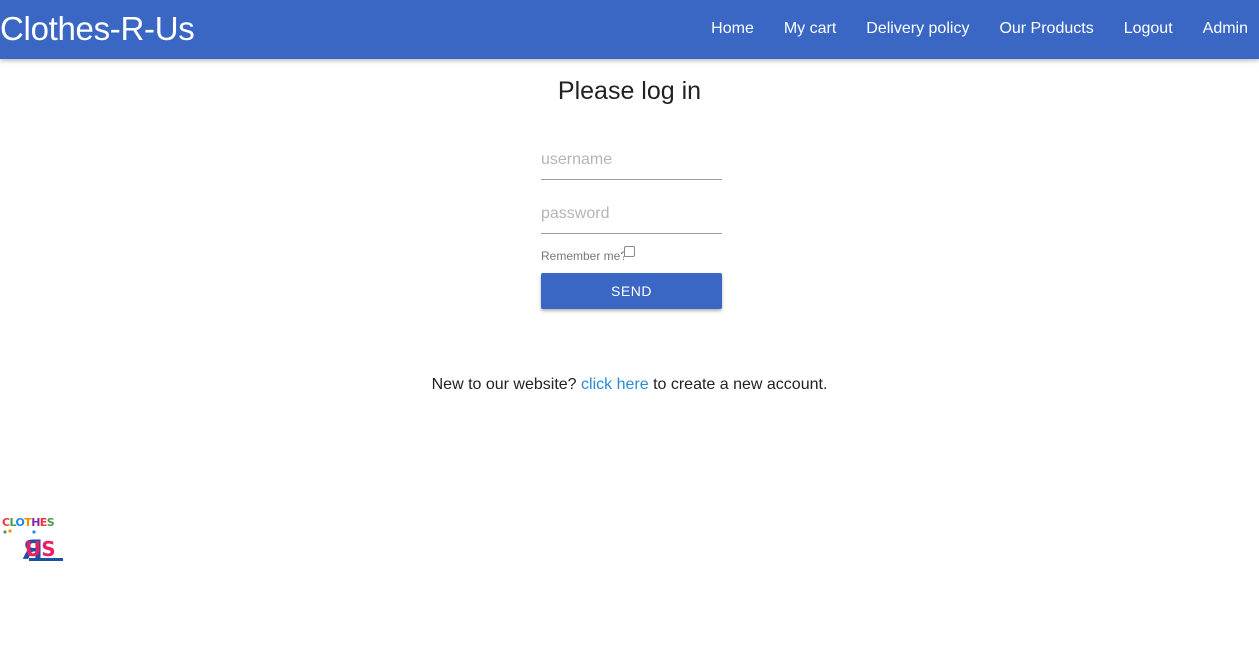  Describe the element at coordinates (631, 160) in the screenshot. I see `username-input` at that location.